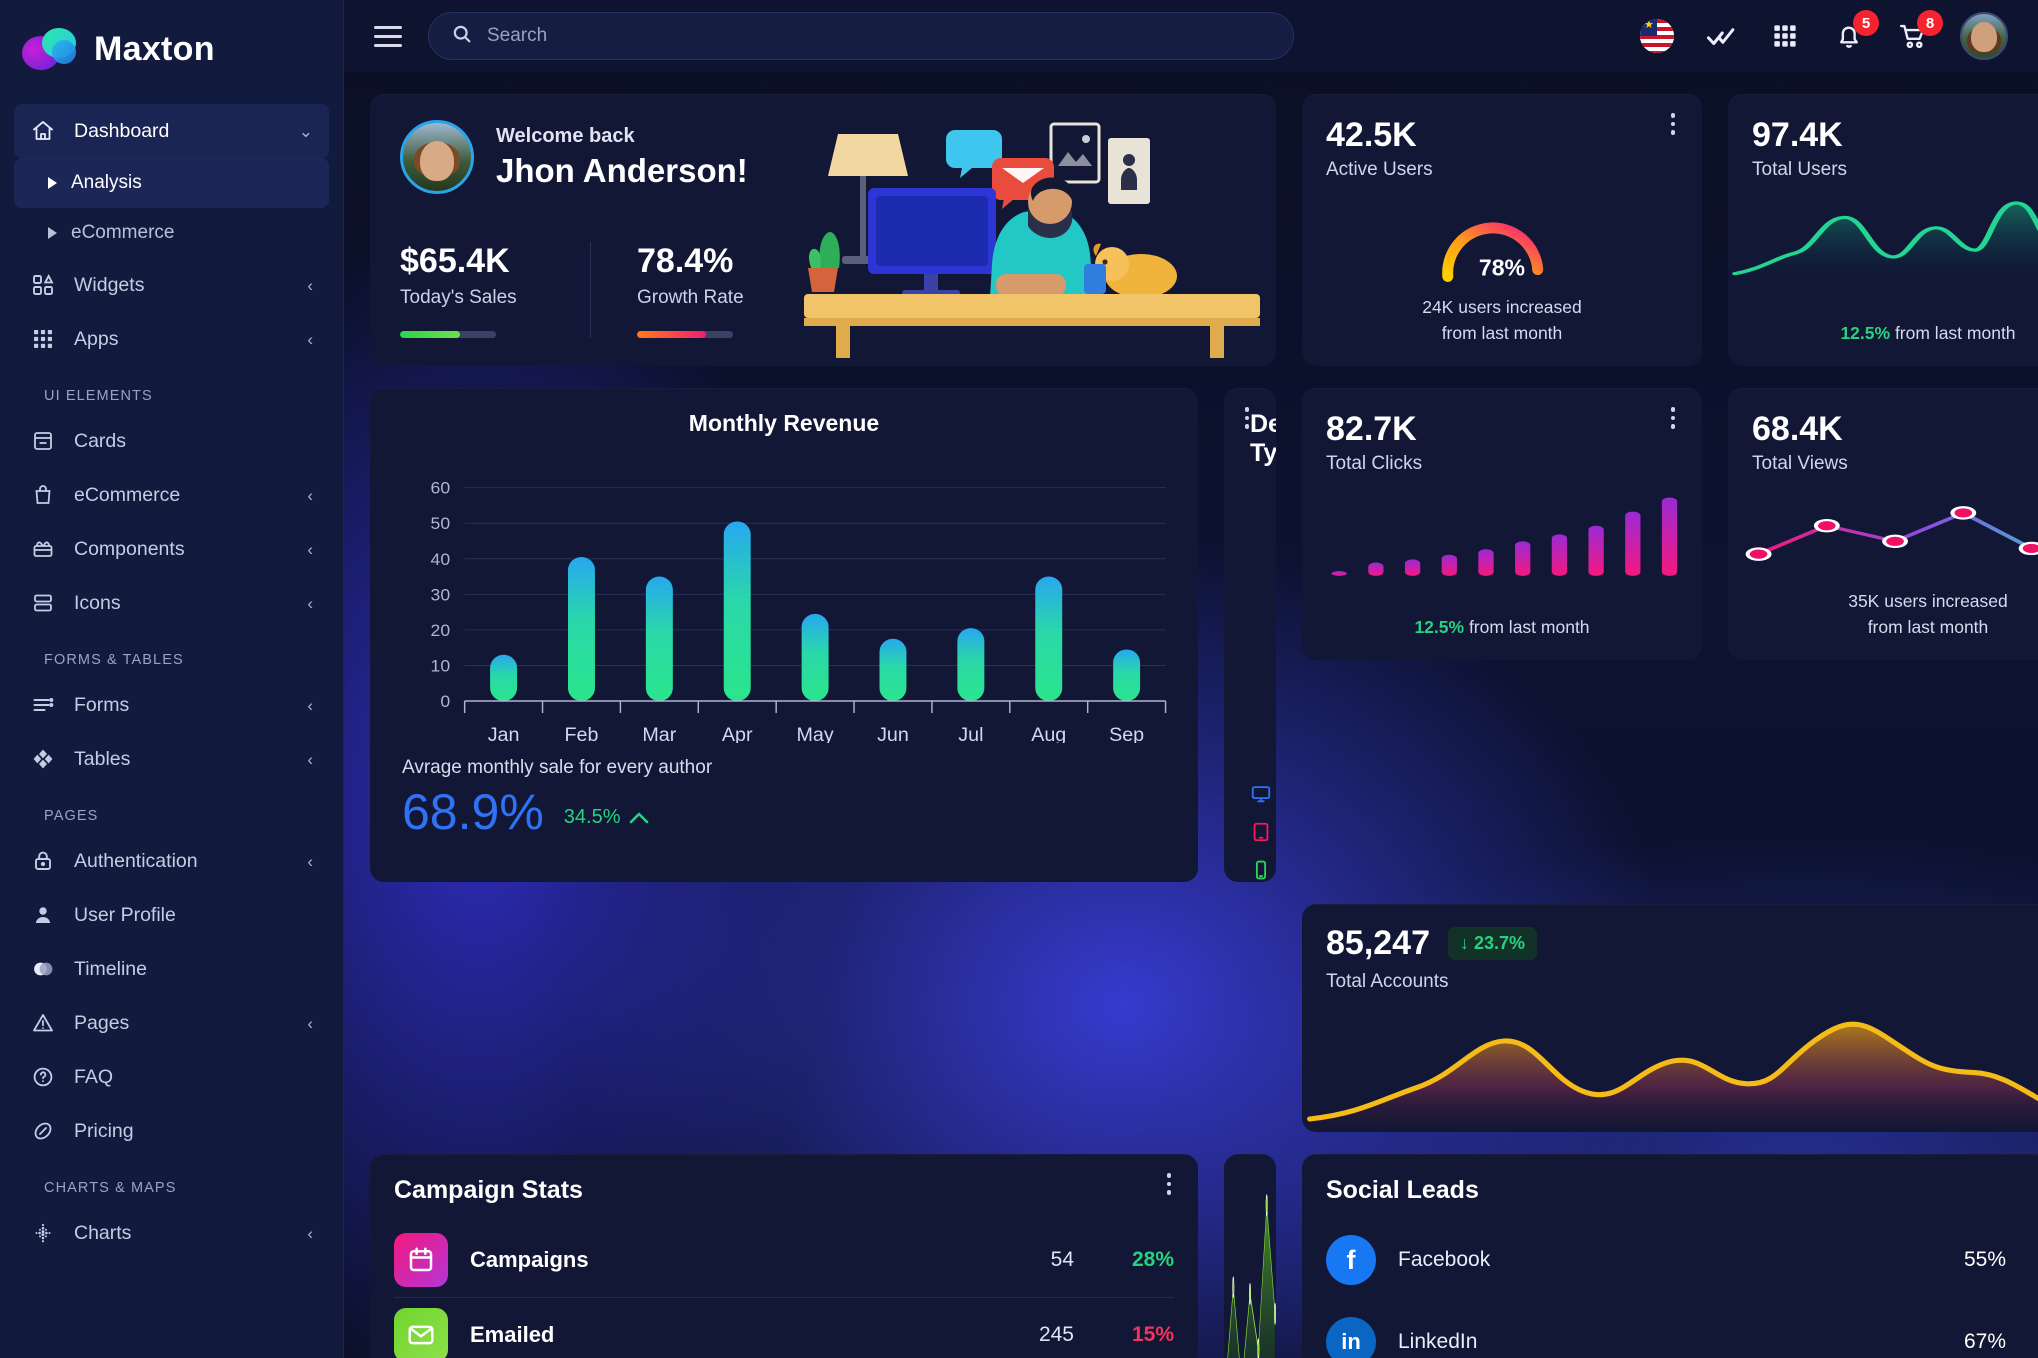 Image resolution: width=2038 pixels, height=1358 pixels. I want to click on charts-icon, so click(43, 1233).